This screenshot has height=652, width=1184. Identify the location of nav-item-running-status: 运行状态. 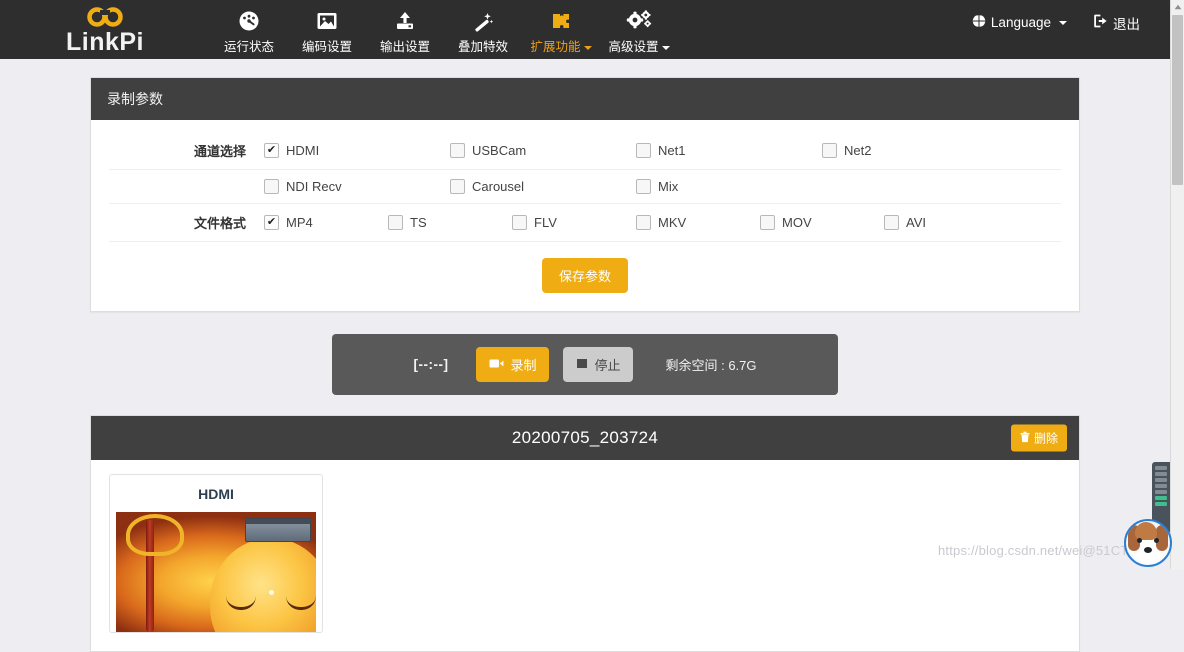
(249, 30).